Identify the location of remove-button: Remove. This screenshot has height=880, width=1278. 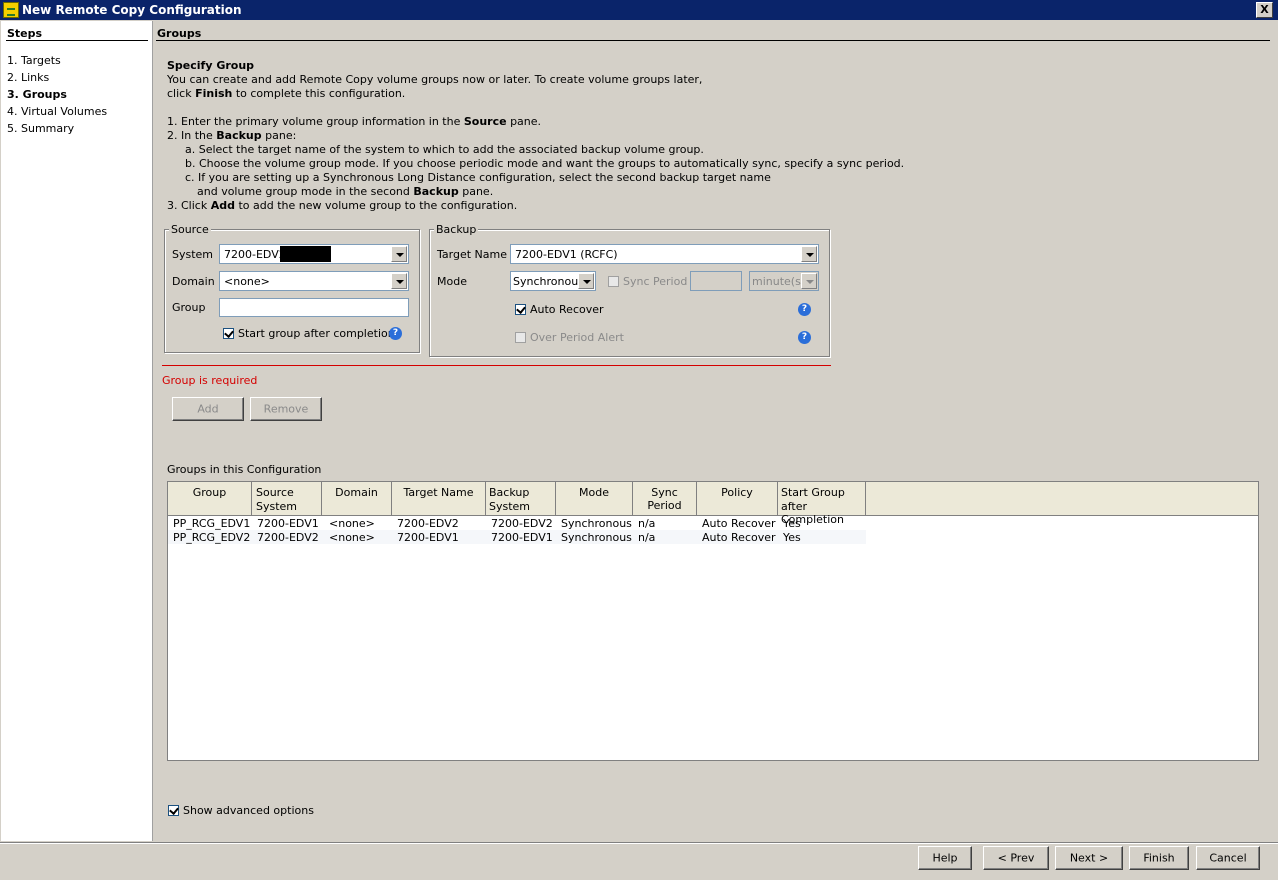
(286, 409).